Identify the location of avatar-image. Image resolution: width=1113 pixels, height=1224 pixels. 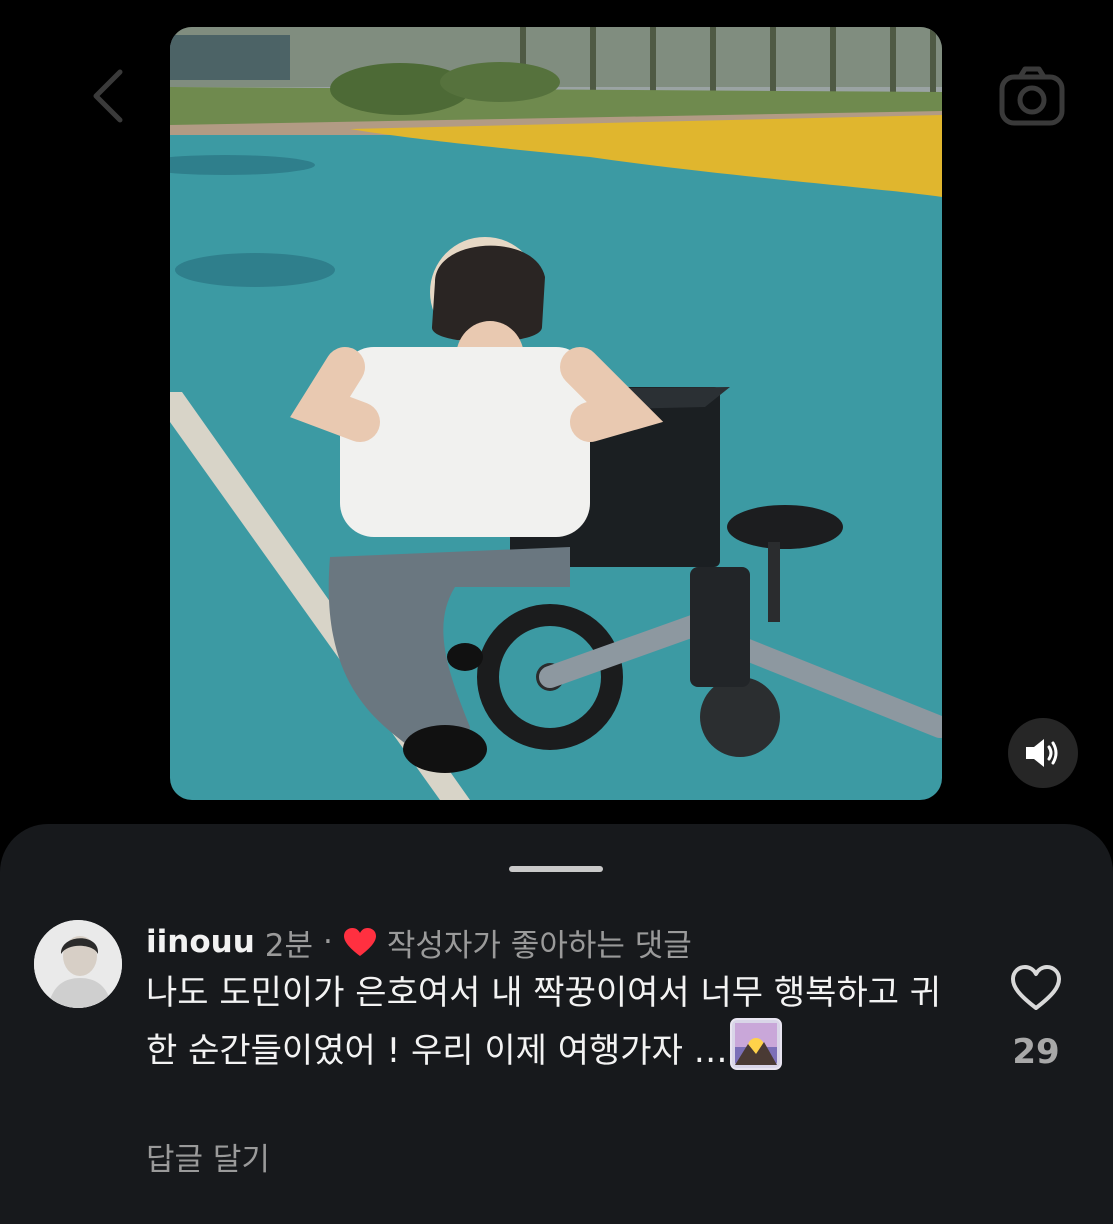
(78, 964).